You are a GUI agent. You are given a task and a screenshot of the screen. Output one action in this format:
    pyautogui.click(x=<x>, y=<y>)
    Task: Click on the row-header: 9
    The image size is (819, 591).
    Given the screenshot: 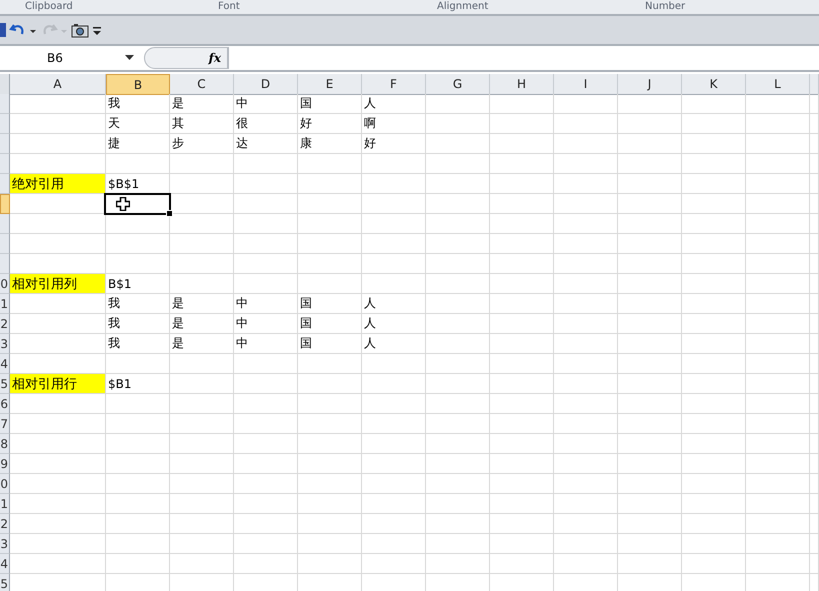 What is the action you would take?
    pyautogui.click(x=5, y=464)
    